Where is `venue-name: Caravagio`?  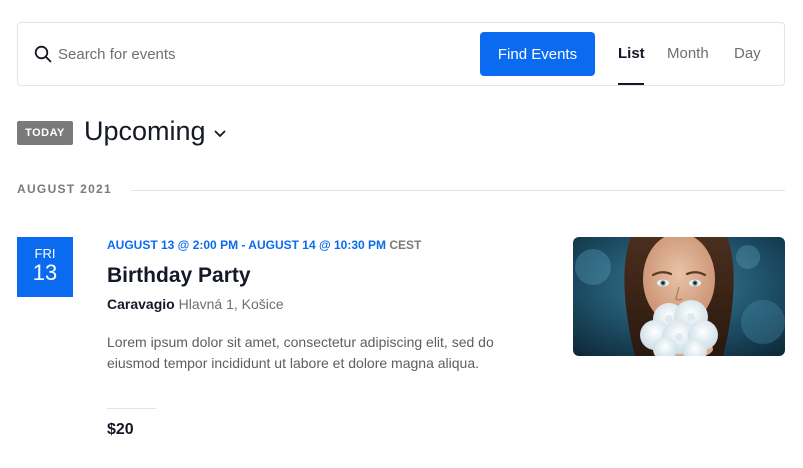
venue-name: Caravagio is located at coordinates (141, 304).